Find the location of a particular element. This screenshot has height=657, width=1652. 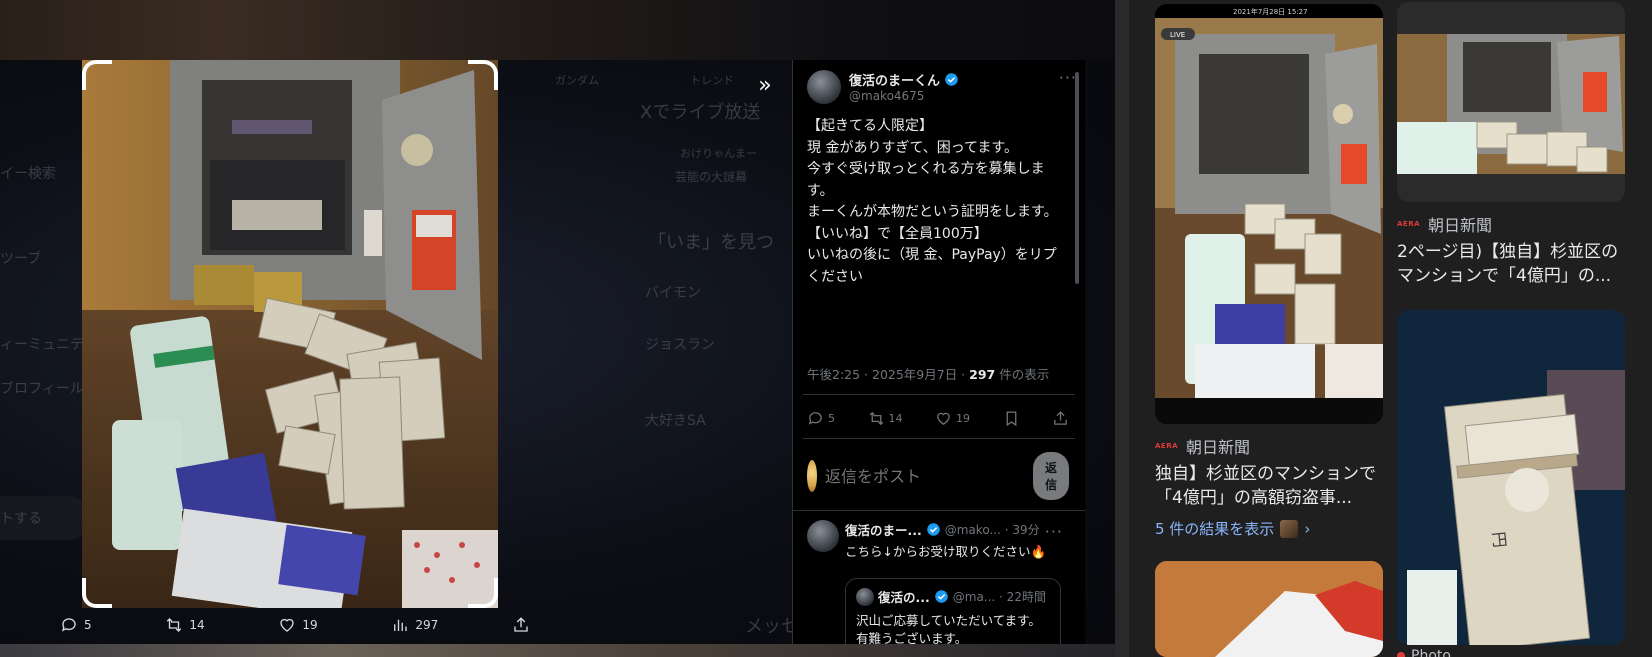

expand-panel-button: » is located at coordinates (765, 87).